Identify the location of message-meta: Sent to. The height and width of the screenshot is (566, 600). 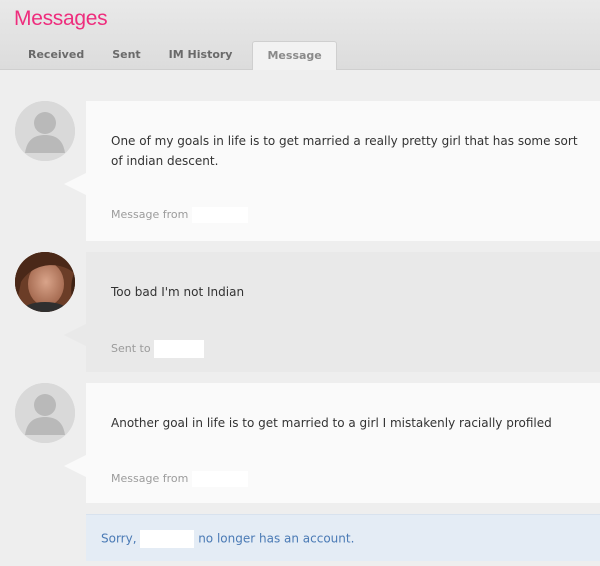
(158, 349).